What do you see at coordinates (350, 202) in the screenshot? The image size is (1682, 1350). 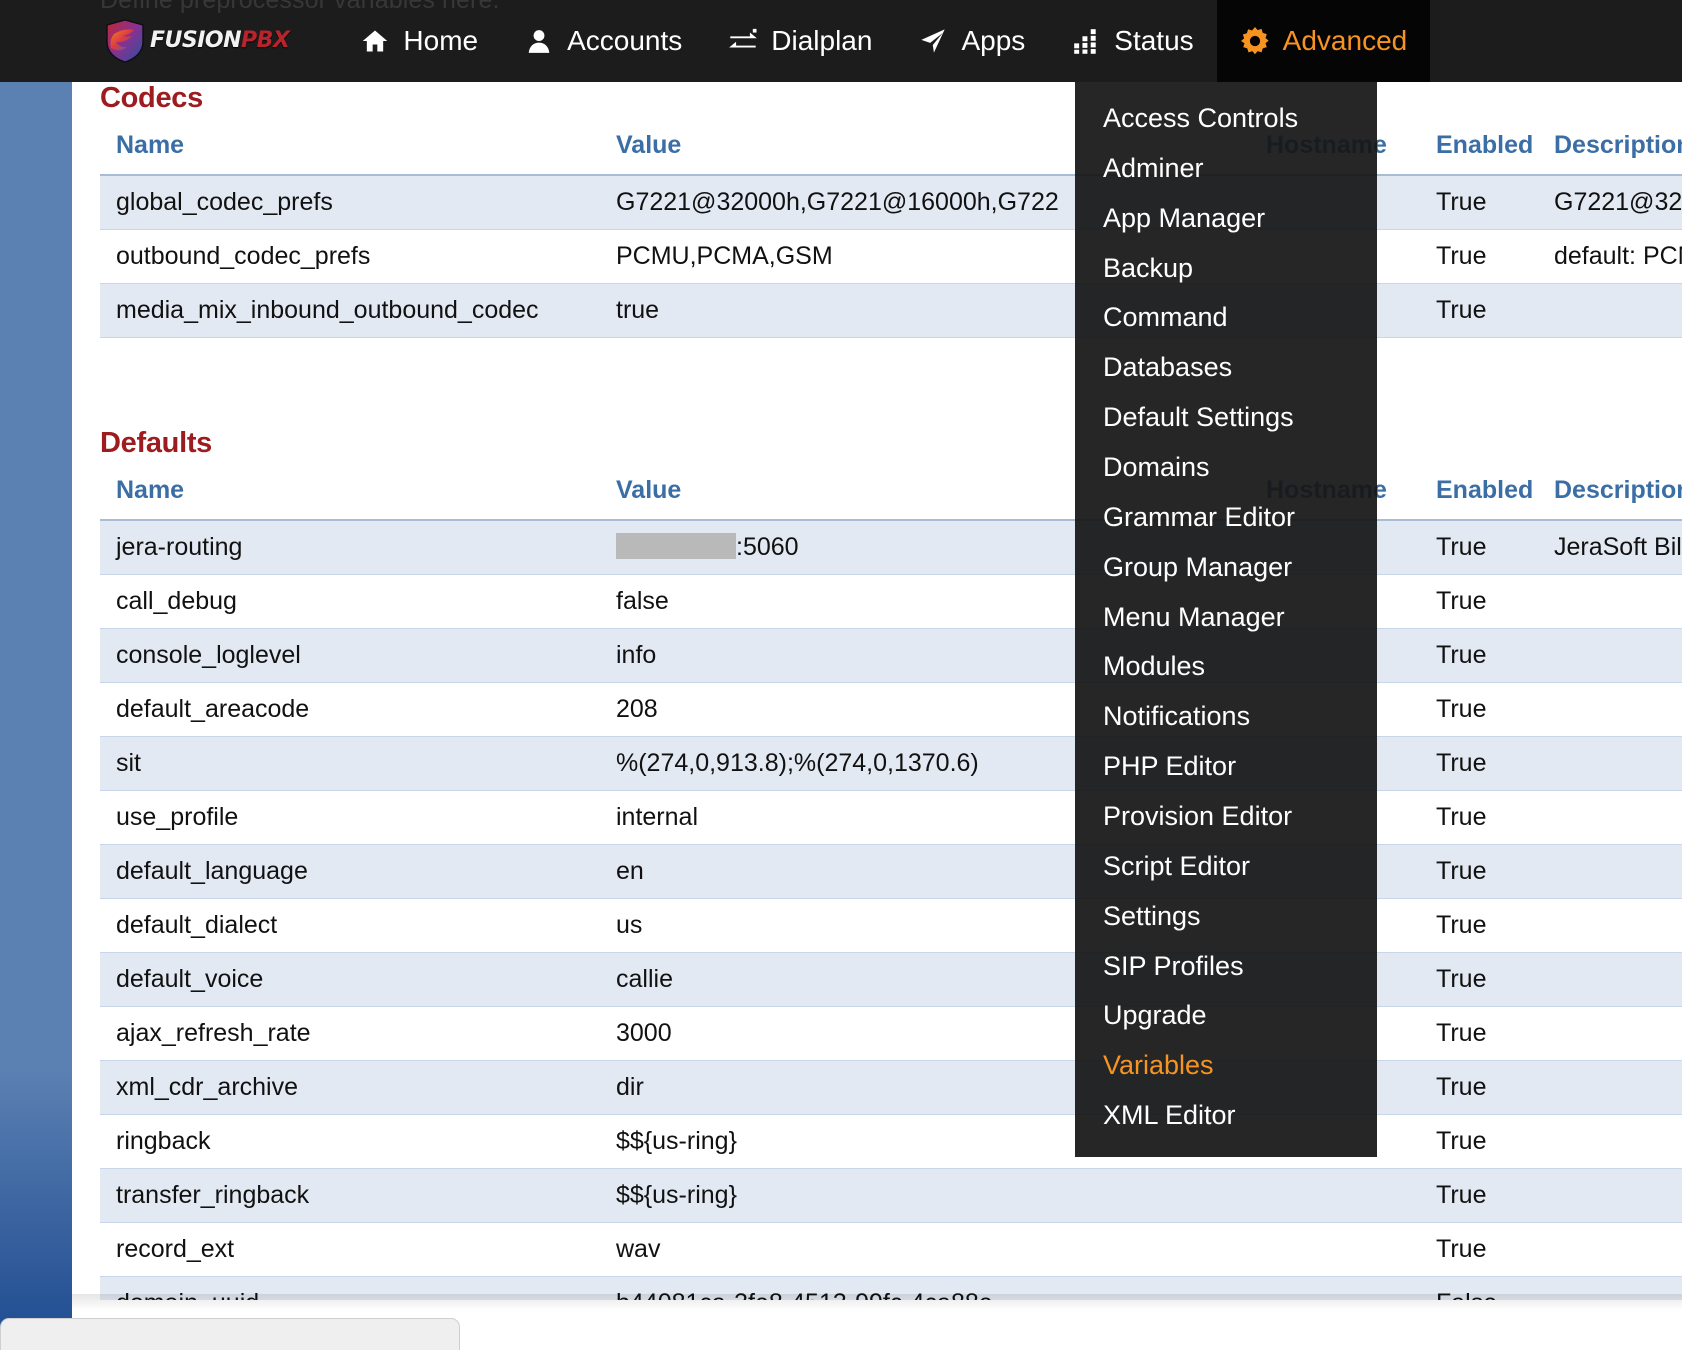 I see `cell-name: global_codec_prefs` at bounding box center [350, 202].